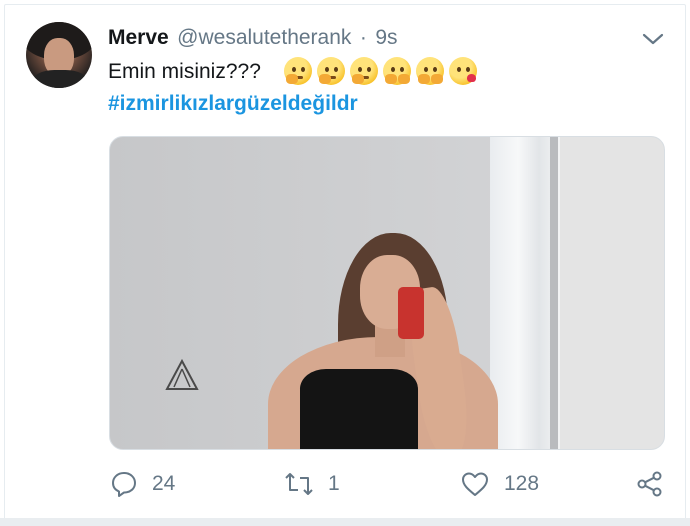  Describe the element at coordinates (386, 37) in the screenshot. I see `tweet-timestamp: 9s` at that location.